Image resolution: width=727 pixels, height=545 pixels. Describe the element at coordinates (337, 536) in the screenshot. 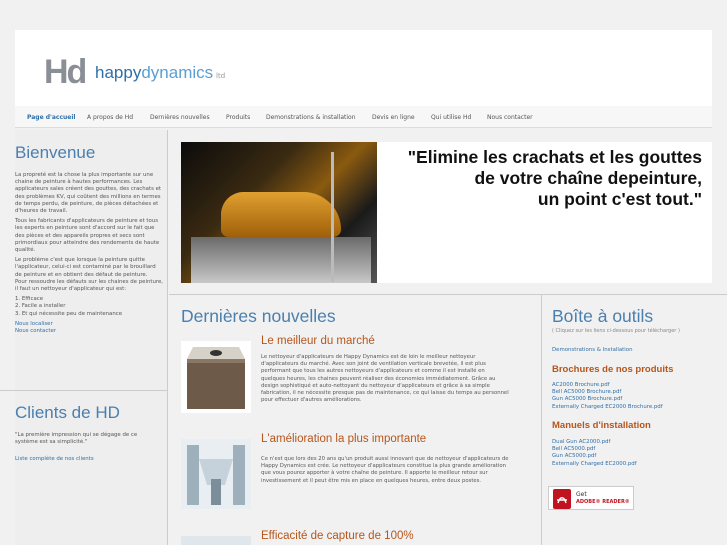

I see `news-item-title: Efficacité de capture de 100%` at that location.